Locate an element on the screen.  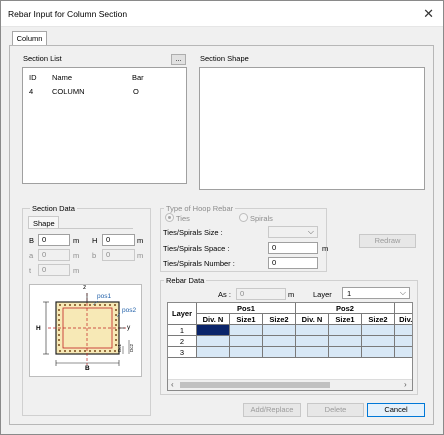
scroll-left-icon: ‹ is located at coordinates (172, 384).